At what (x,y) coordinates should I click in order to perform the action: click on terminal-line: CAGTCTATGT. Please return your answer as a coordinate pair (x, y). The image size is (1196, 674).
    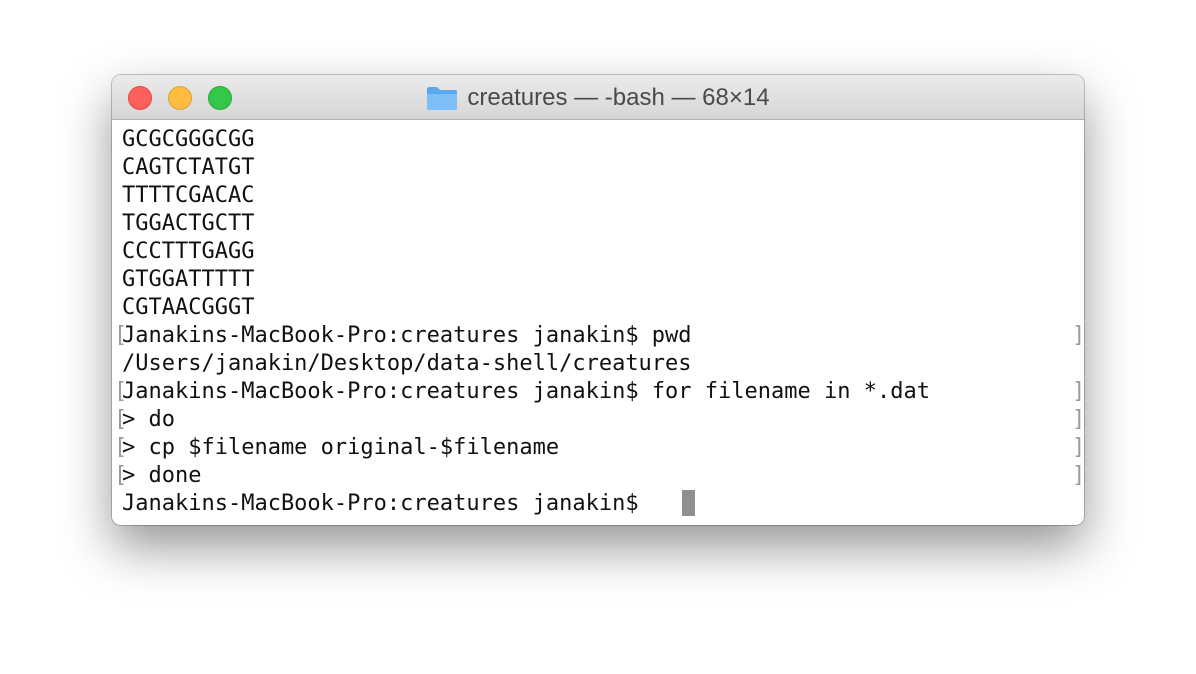
    Looking at the image, I should click on (188, 167).